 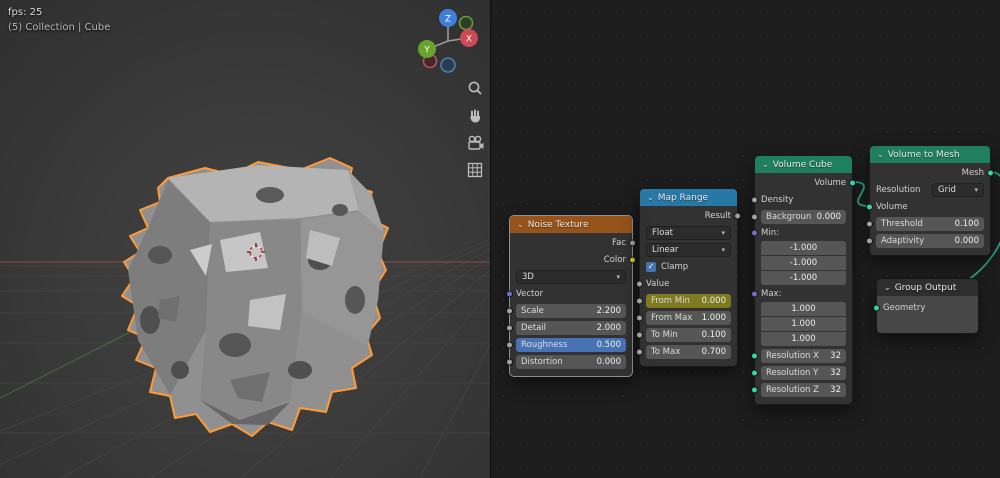 I want to click on pan-tool-button, so click(x=475, y=116).